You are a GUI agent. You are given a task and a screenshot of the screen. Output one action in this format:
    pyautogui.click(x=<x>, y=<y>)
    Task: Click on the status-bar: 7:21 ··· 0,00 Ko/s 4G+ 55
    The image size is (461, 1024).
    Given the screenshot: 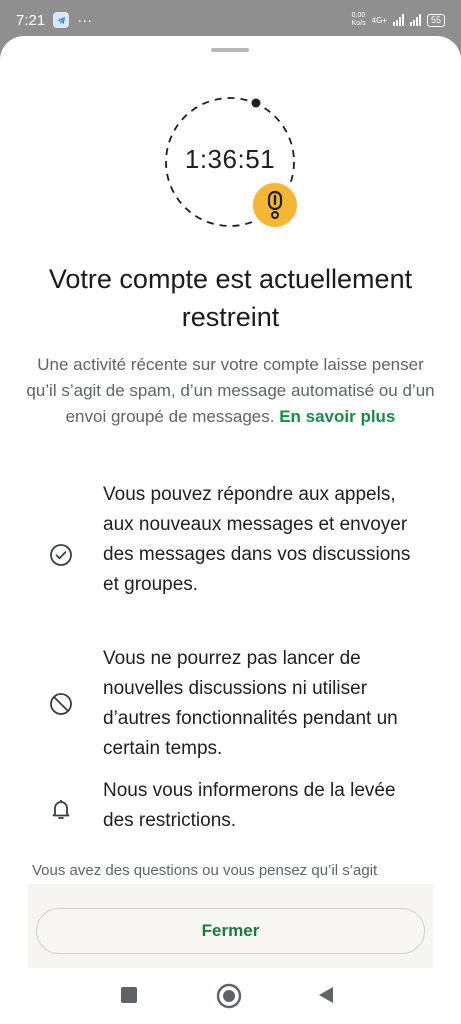 What is the action you would take?
    pyautogui.click(x=230, y=20)
    